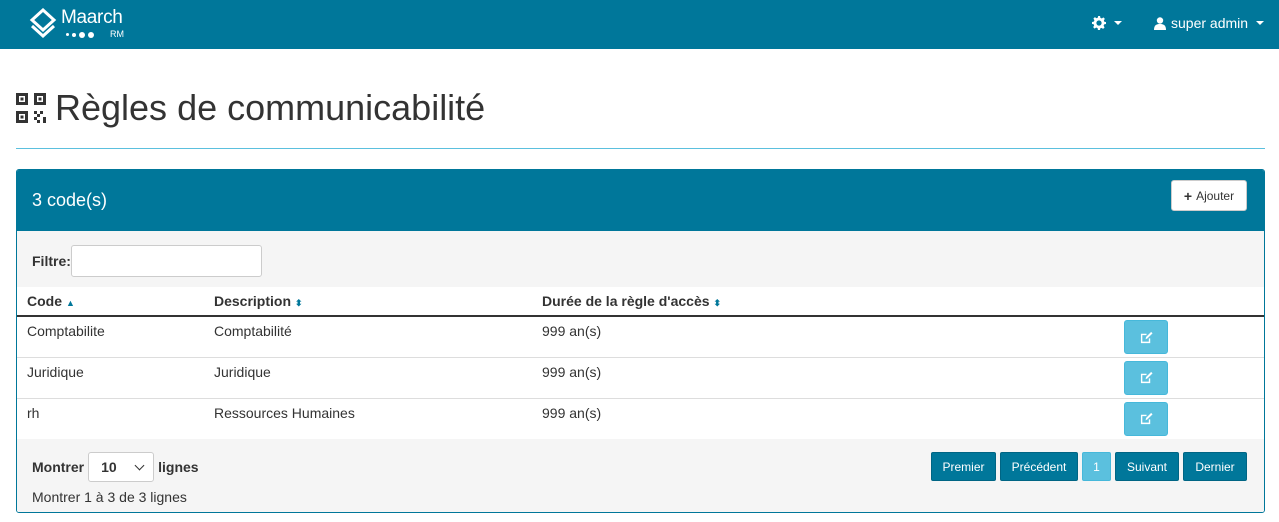 The image size is (1279, 522). Describe the element at coordinates (110, 302) in the screenshot. I see `column-header-code: Code ▲` at that location.